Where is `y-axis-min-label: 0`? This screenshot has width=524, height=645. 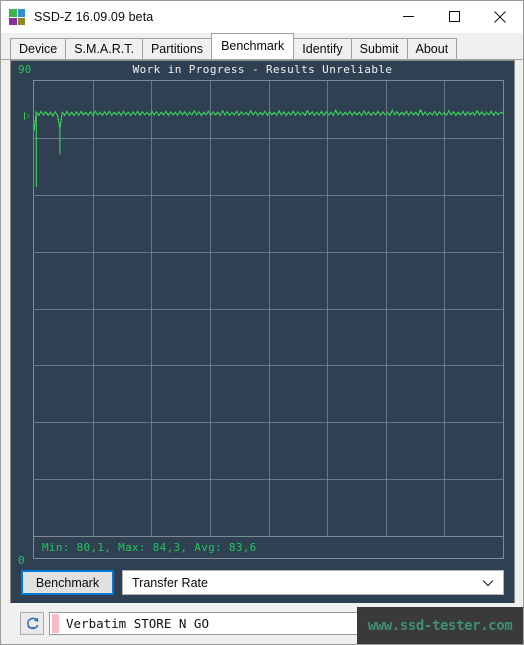
y-axis-min-label: 0 is located at coordinates (21, 560).